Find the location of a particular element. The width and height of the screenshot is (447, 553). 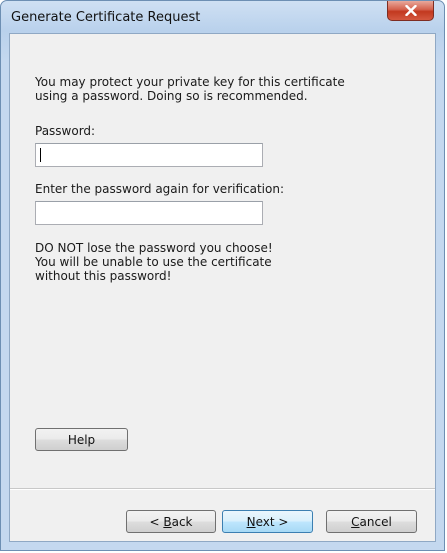

help-button-label: Help is located at coordinates (81, 439).